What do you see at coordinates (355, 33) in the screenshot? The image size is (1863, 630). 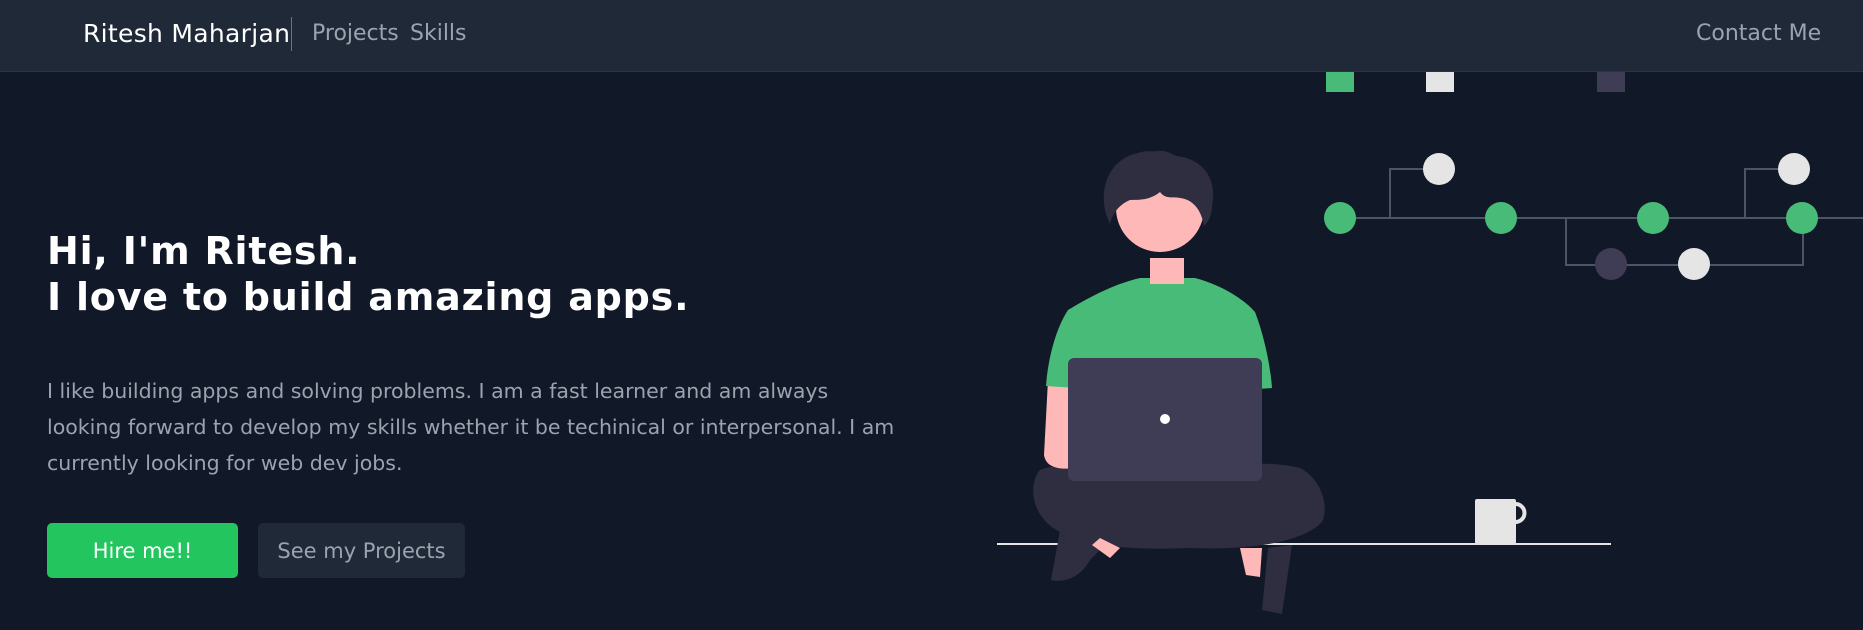 I see `nav-link-projects: Projects` at bounding box center [355, 33].